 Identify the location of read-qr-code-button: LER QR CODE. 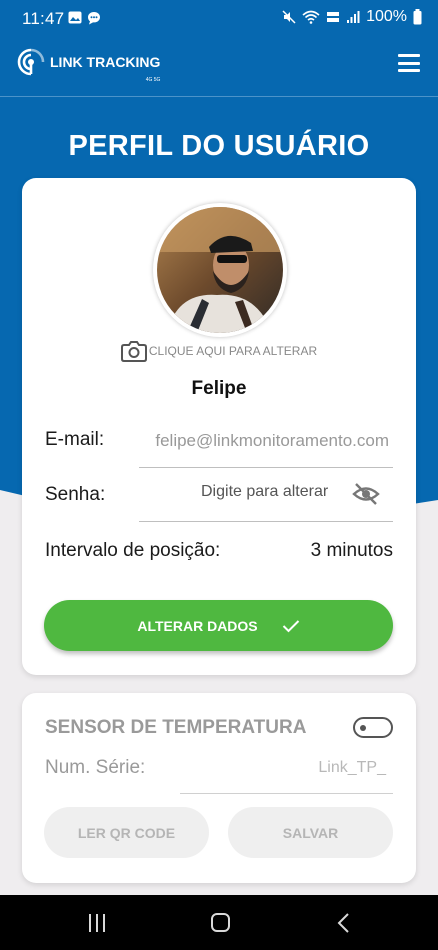
(126, 832).